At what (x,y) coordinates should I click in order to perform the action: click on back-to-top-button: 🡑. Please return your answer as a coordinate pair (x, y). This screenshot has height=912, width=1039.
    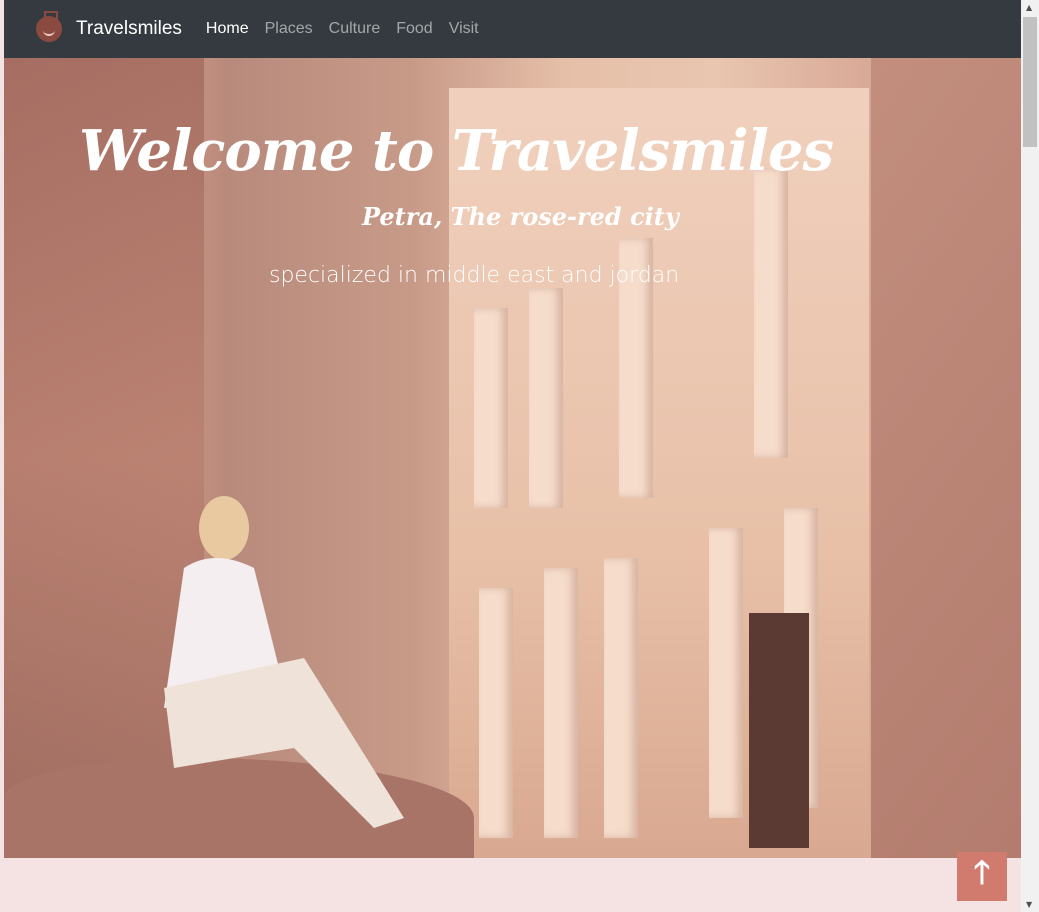
    Looking at the image, I should click on (982, 876).